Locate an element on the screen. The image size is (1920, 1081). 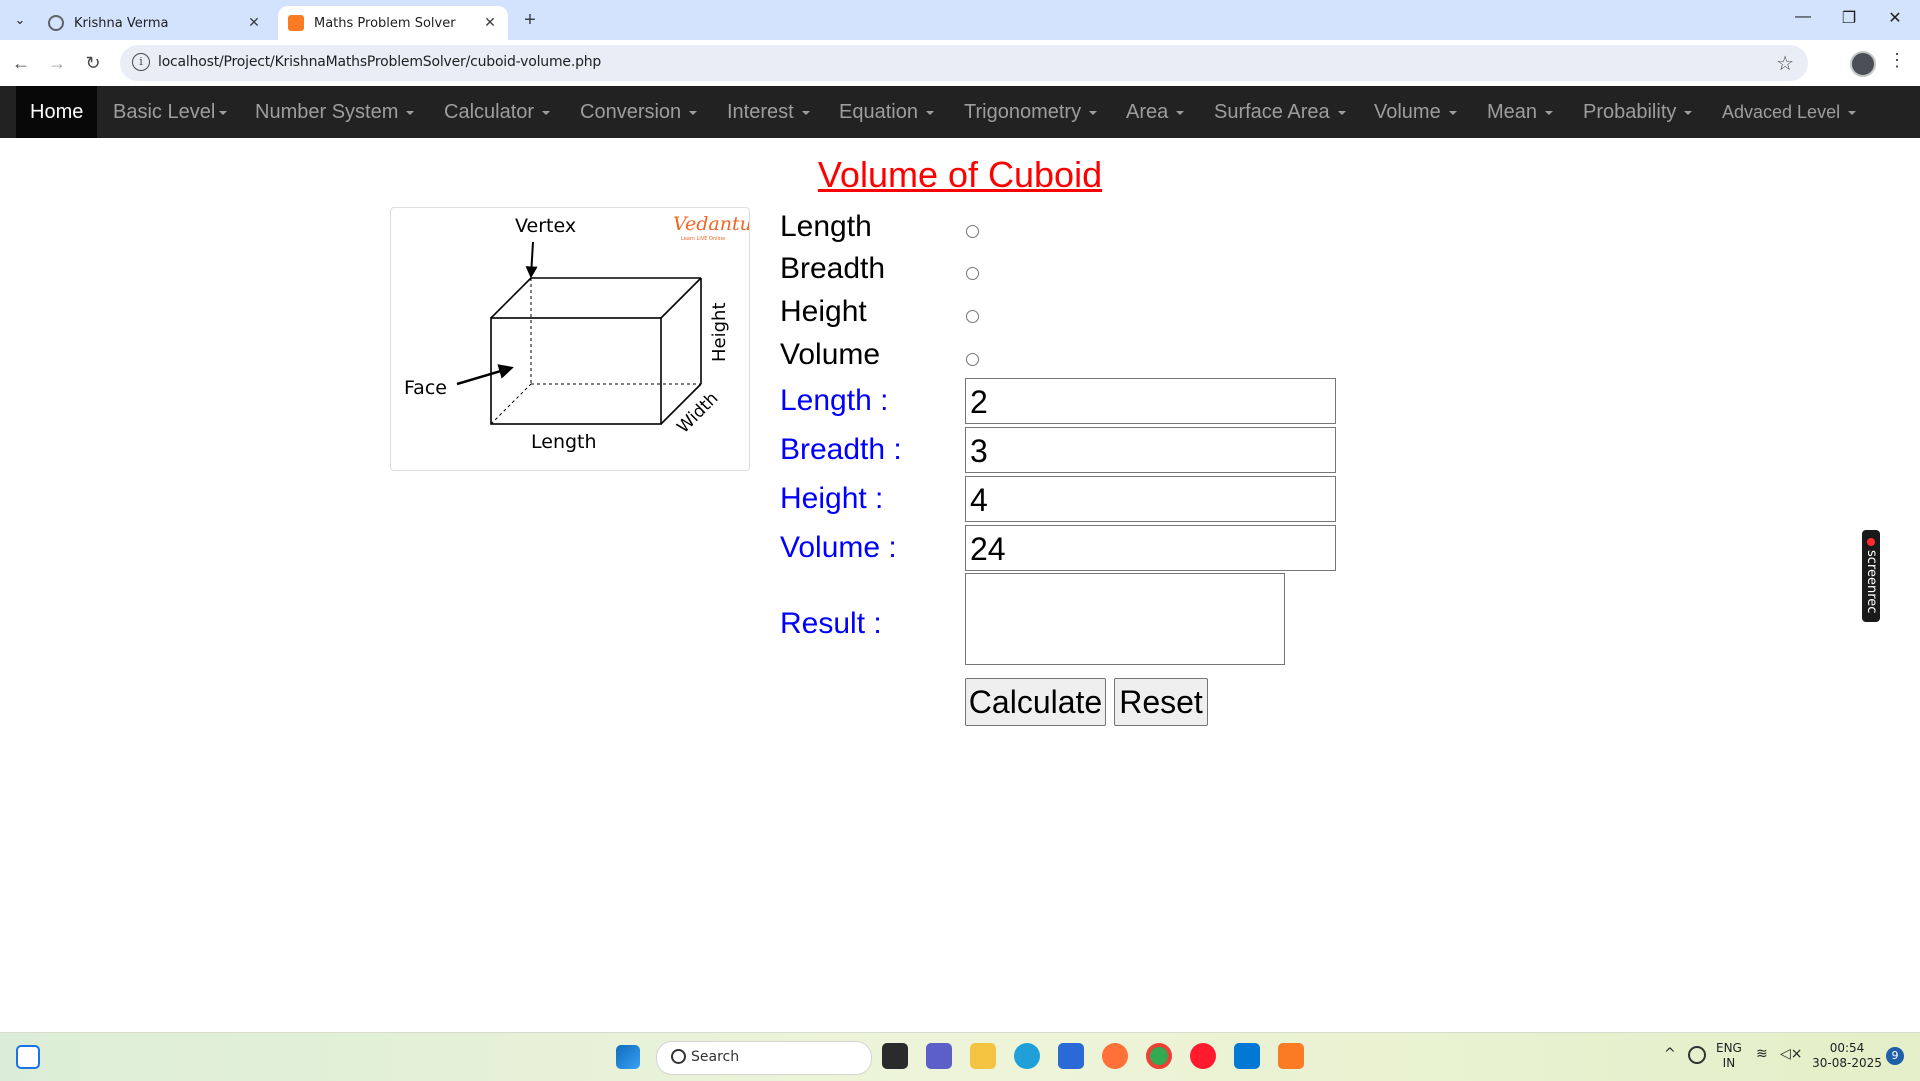
chrome-icon is located at coordinates (1159, 1056).